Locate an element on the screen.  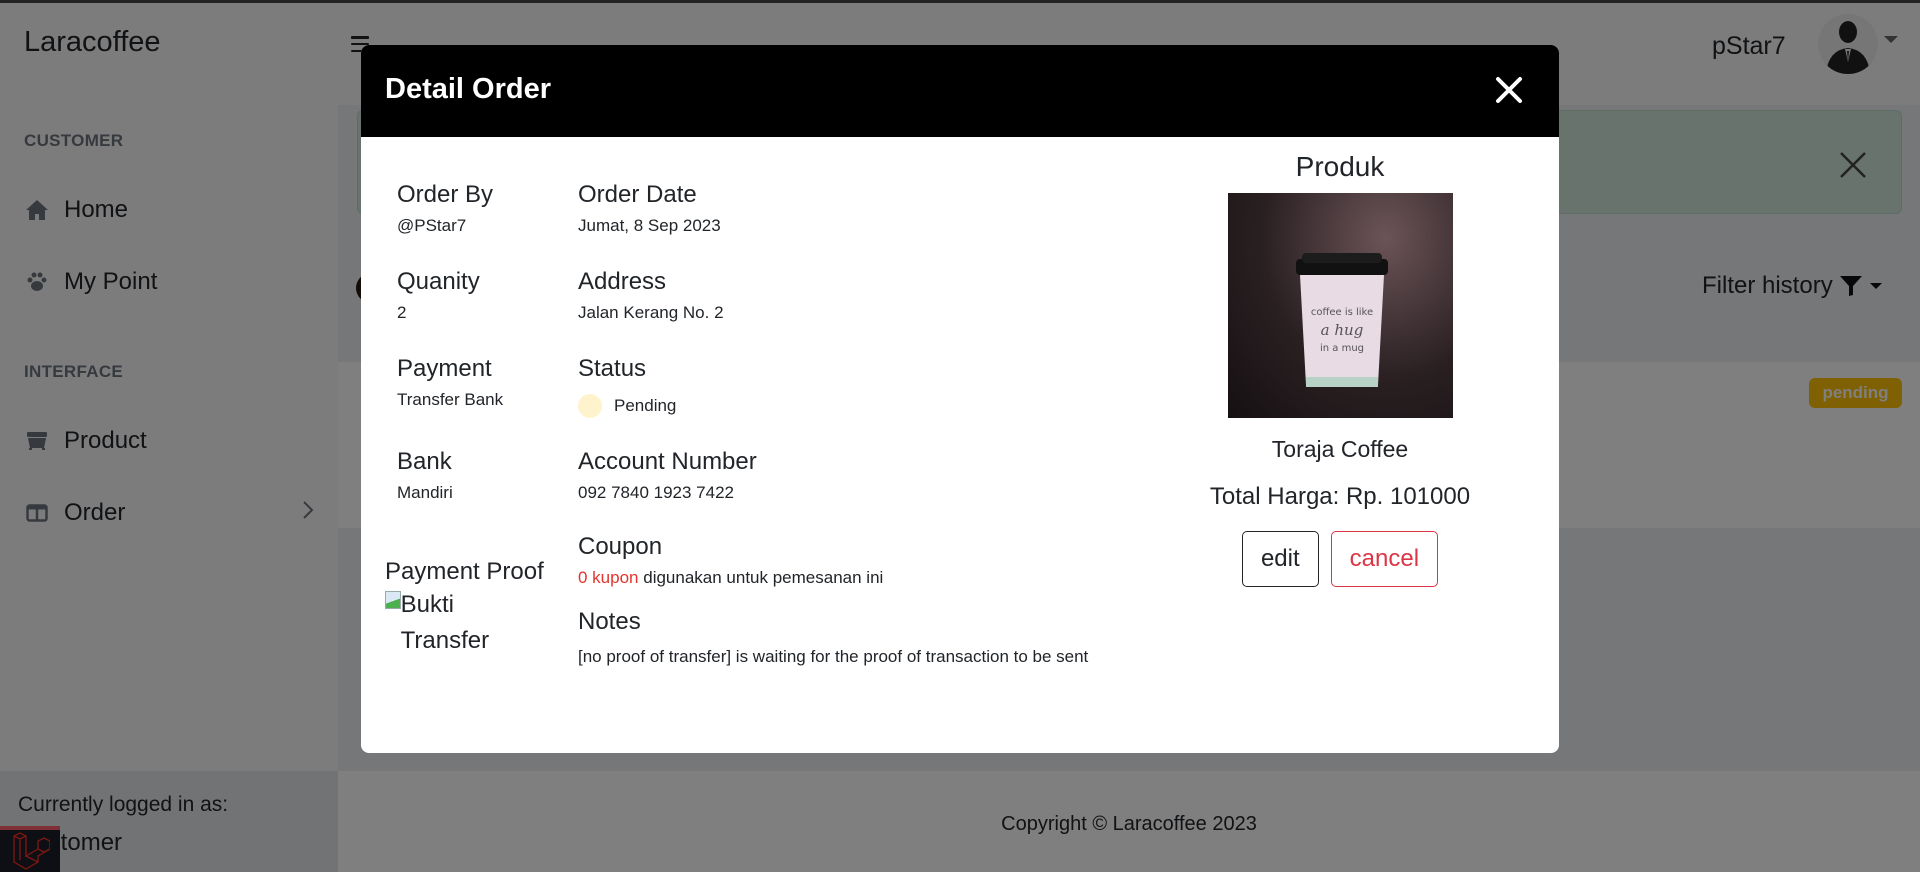
field-value: 092 7840 1923 7422 is located at coordinates (656, 492).